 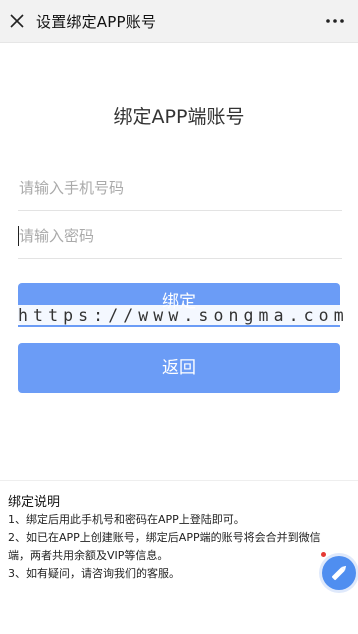 I want to click on watermark-text: https://www.songma.com, so click(x=183, y=316).